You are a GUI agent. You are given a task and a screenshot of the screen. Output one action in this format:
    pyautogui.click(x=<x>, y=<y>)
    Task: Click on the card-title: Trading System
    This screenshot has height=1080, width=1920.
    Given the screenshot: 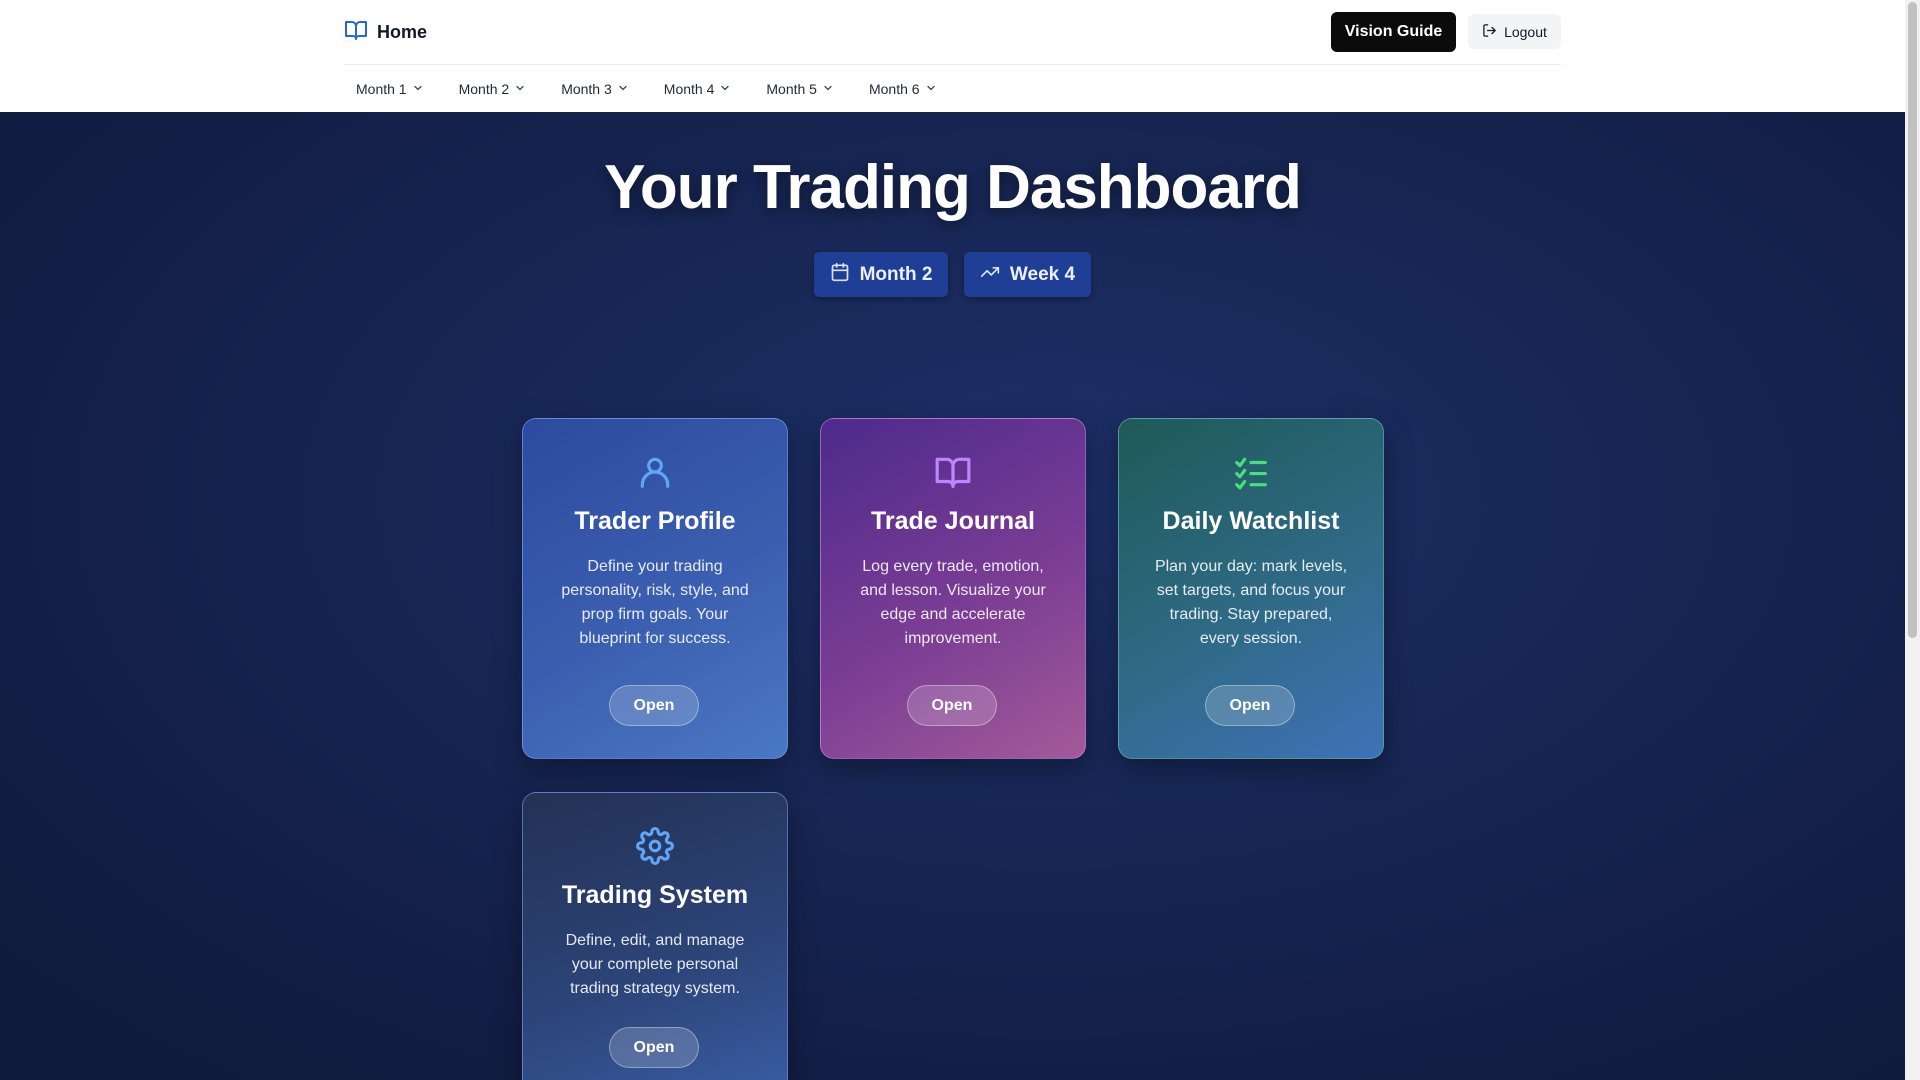 What is the action you would take?
    pyautogui.click(x=655, y=895)
    